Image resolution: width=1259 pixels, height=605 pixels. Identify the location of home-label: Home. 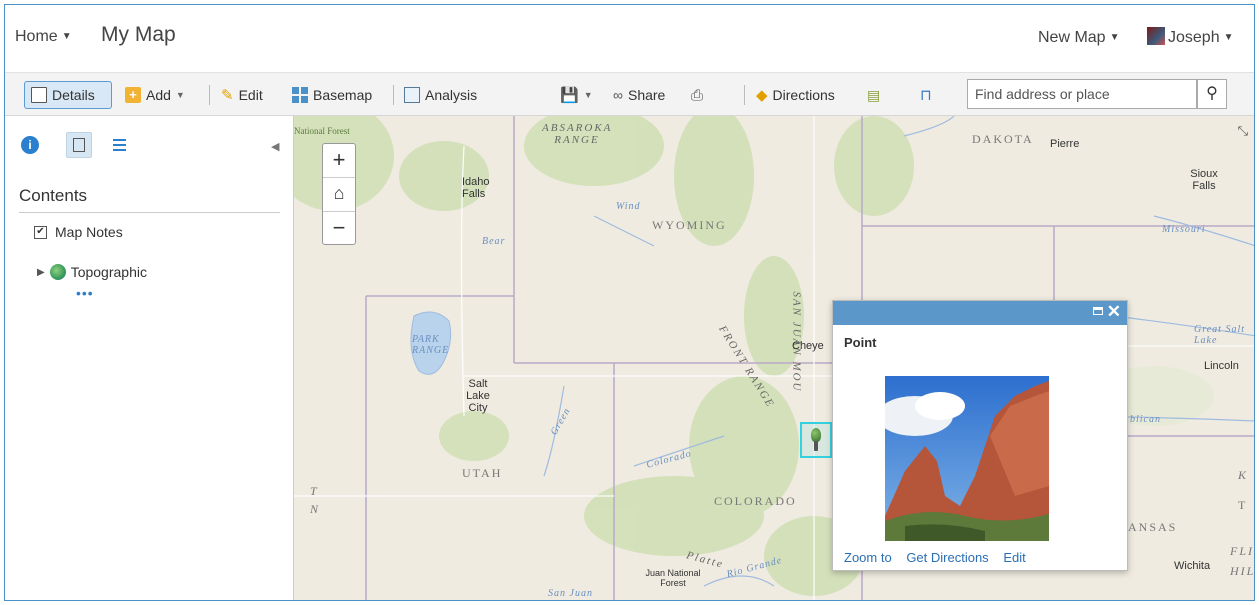
(36, 36).